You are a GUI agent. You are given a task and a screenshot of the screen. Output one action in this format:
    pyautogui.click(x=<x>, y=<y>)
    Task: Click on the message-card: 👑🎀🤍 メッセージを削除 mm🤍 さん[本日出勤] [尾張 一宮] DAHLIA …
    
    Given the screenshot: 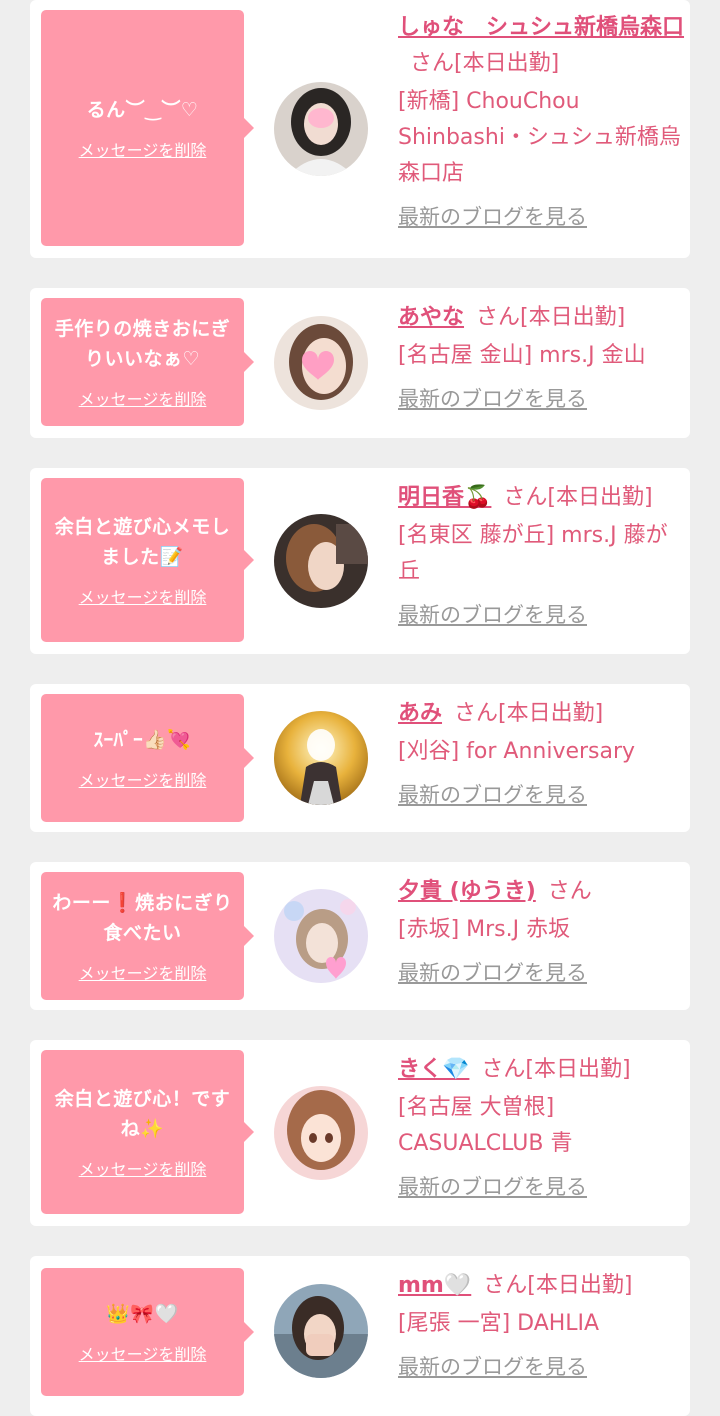 What is the action you would take?
    pyautogui.click(x=360, y=1336)
    